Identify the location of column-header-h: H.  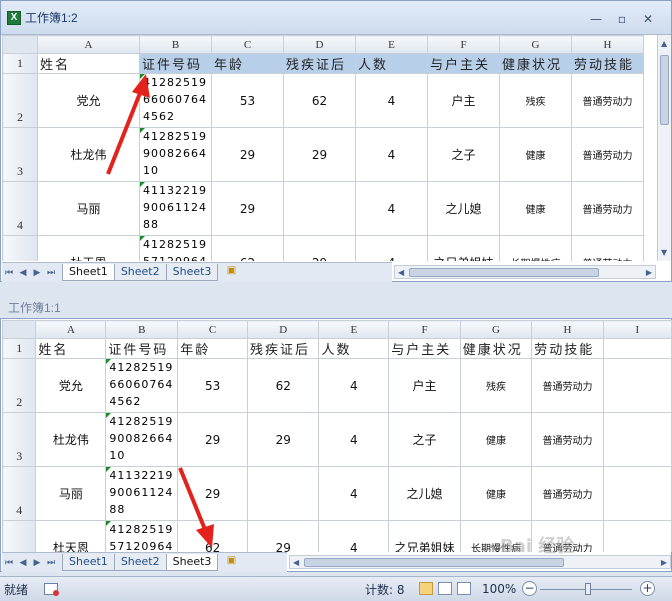
(567, 329).